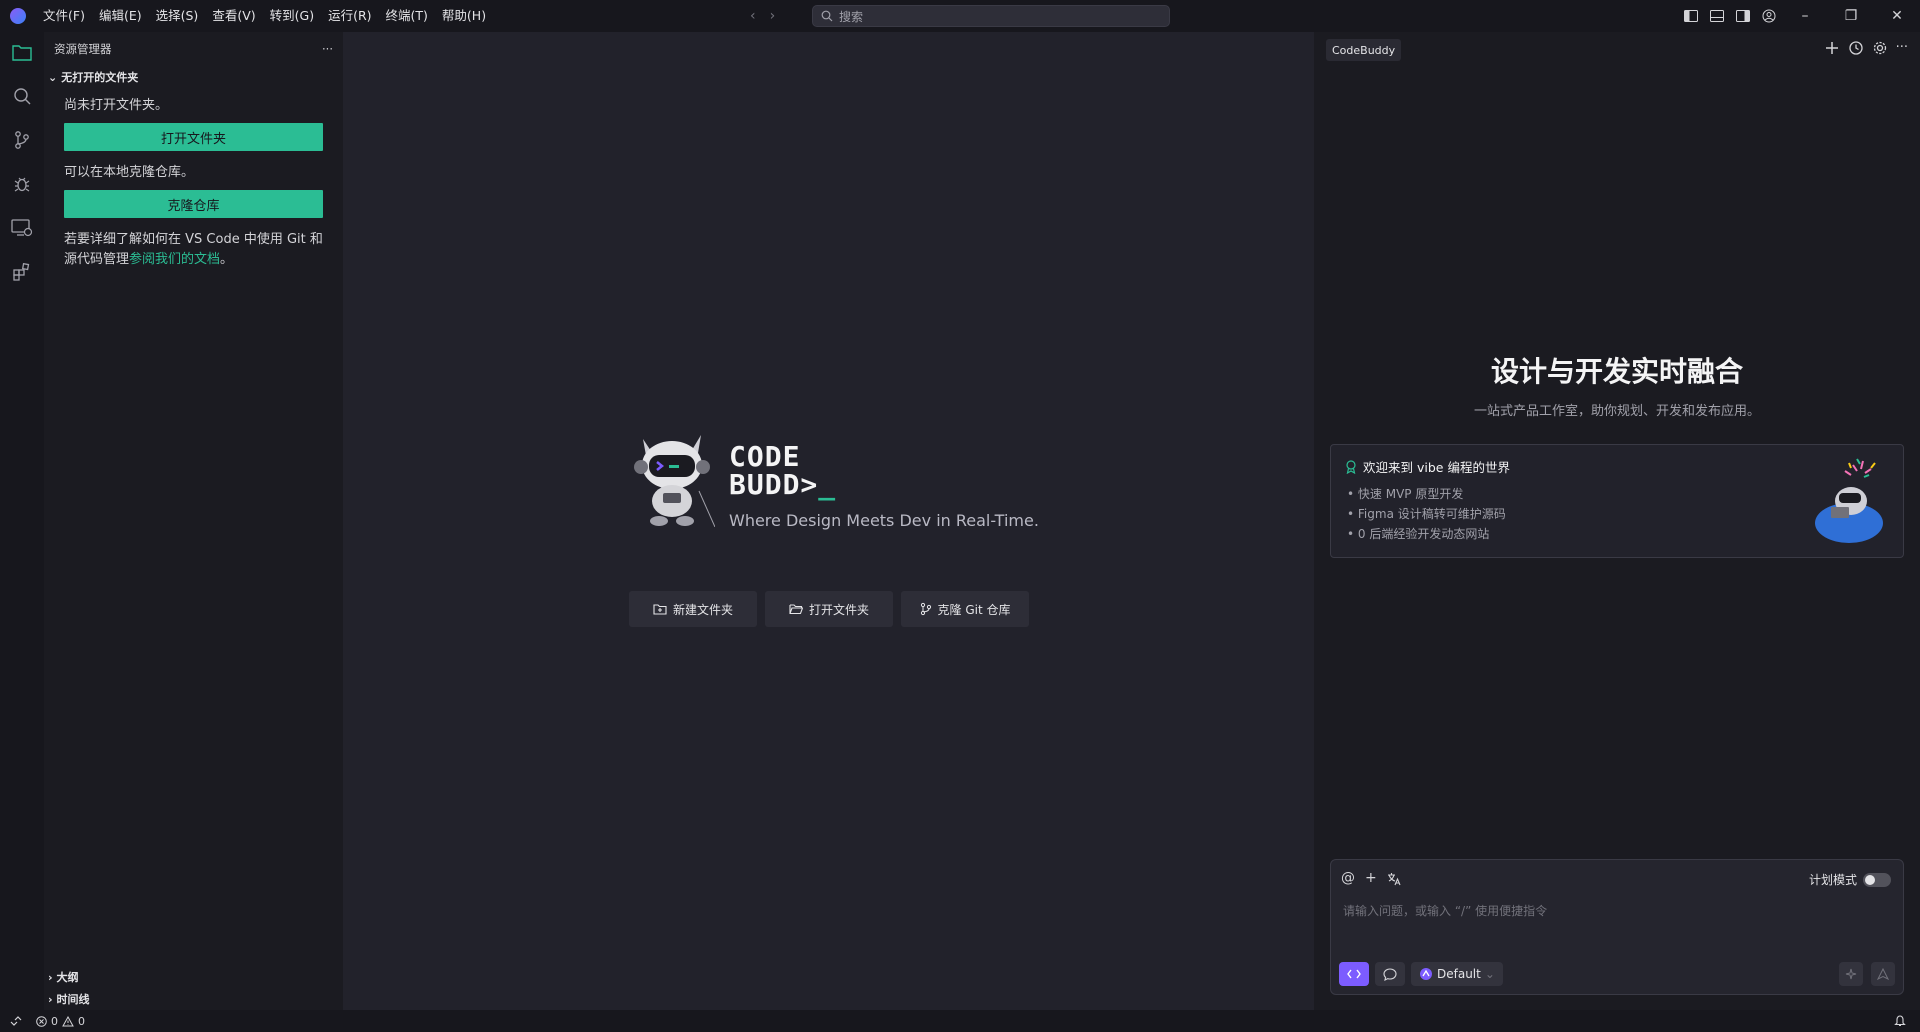 The image size is (1920, 1032). Describe the element at coordinates (1851, 974) in the screenshot. I see `enhance-prompt-button` at that location.